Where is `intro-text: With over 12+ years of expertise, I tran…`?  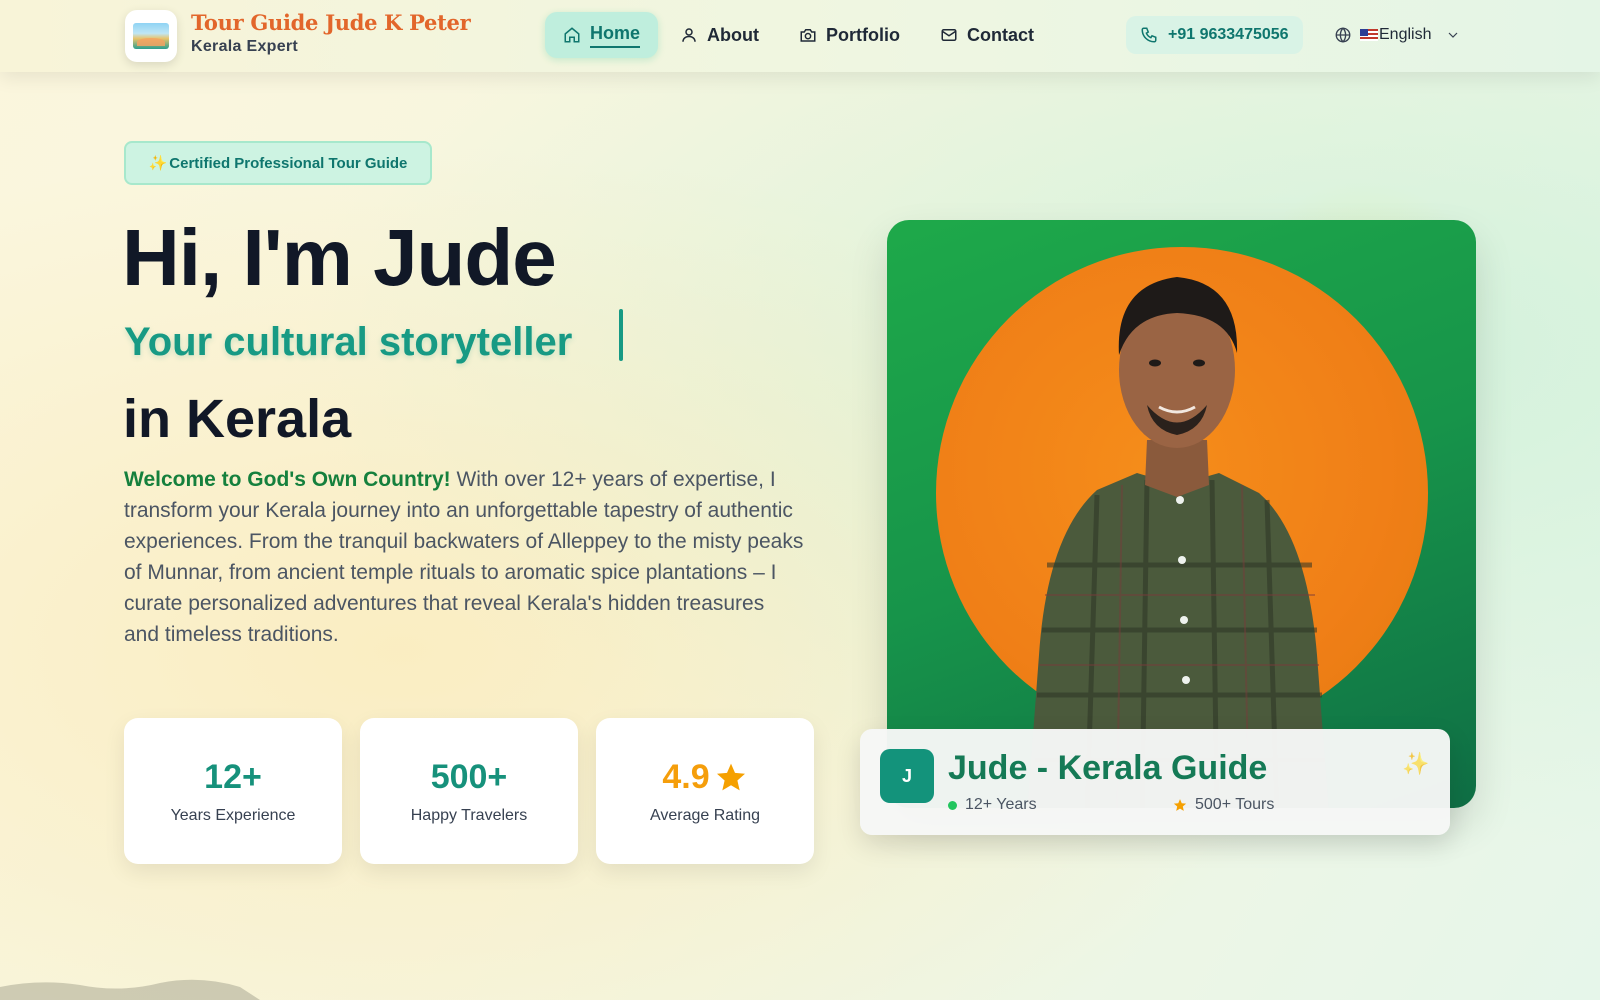
intro-text: With over 12+ years of expertise, I tran… is located at coordinates (464, 557).